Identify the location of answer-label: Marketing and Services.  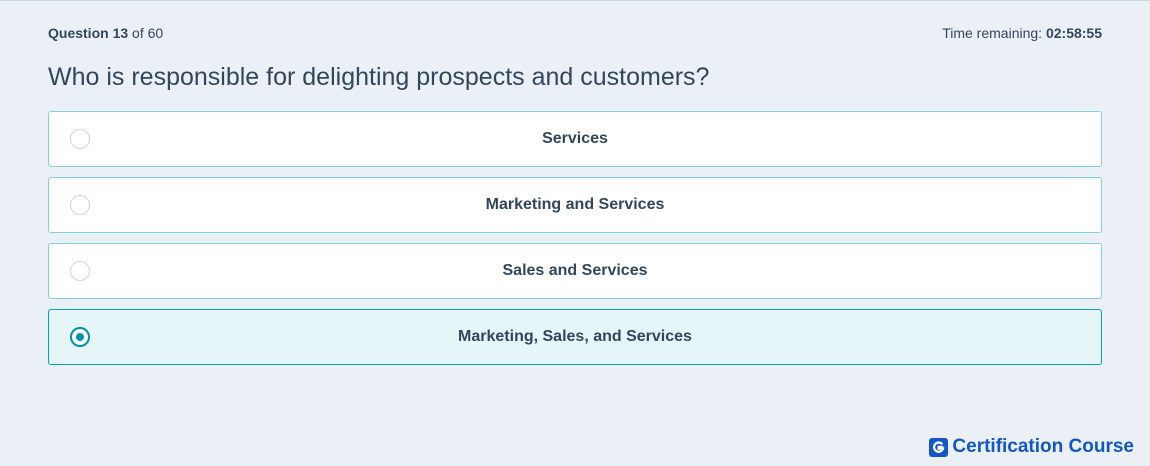
(575, 204).